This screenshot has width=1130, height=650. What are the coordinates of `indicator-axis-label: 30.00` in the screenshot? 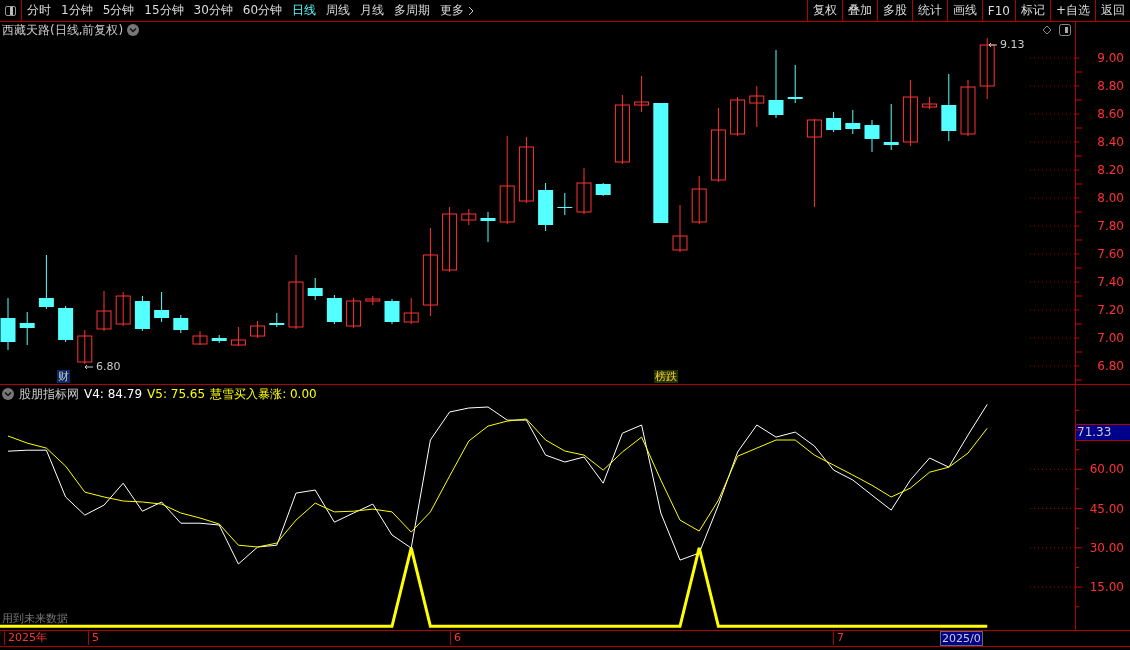 It's located at (1106, 547).